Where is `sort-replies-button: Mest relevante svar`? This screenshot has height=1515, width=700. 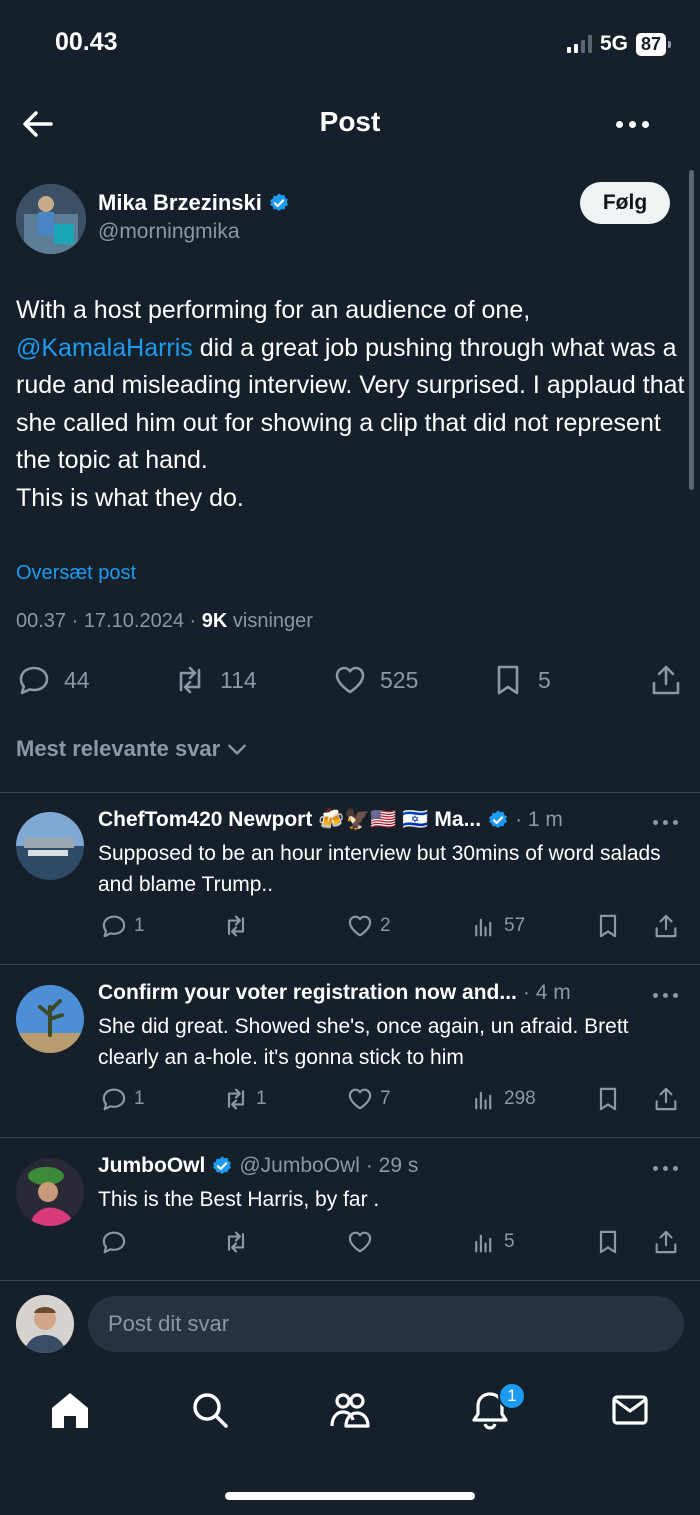
sort-replies-button: Mest relevante svar is located at coordinates (132, 749).